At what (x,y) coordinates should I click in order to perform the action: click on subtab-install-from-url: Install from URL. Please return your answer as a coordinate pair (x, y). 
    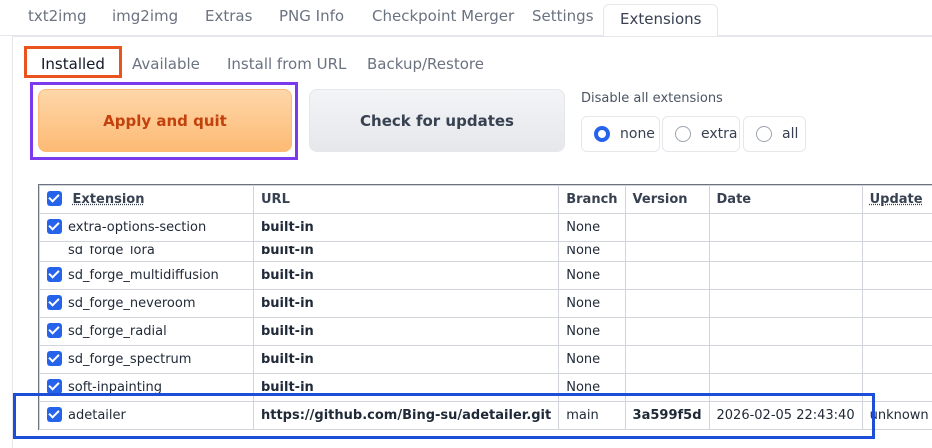
    Looking at the image, I should click on (286, 64).